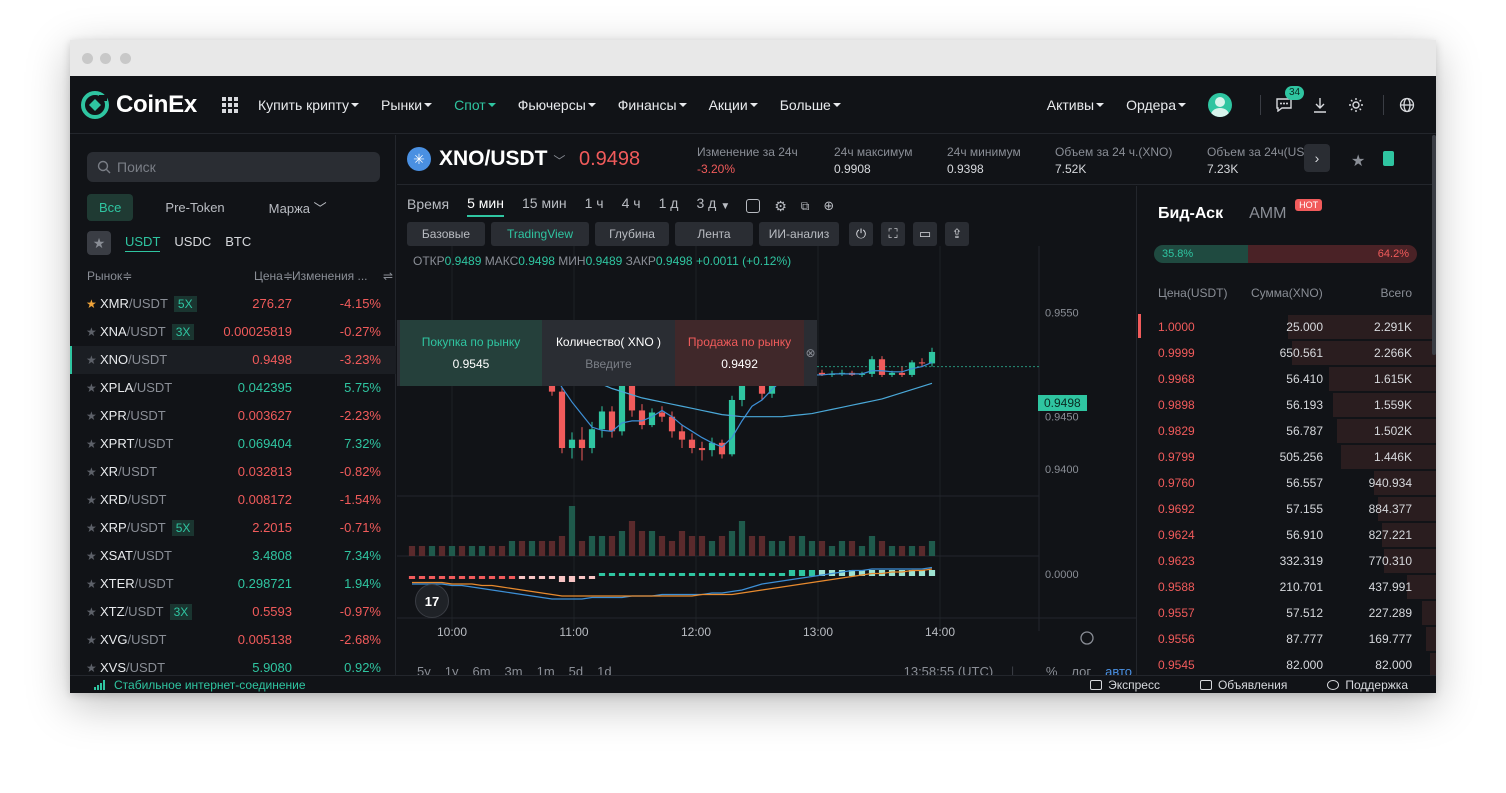  What do you see at coordinates (233, 528) in the screenshot?
I see `pair-row: ★ XRP/USDT 5X 2.2015 -0.71%` at bounding box center [233, 528].